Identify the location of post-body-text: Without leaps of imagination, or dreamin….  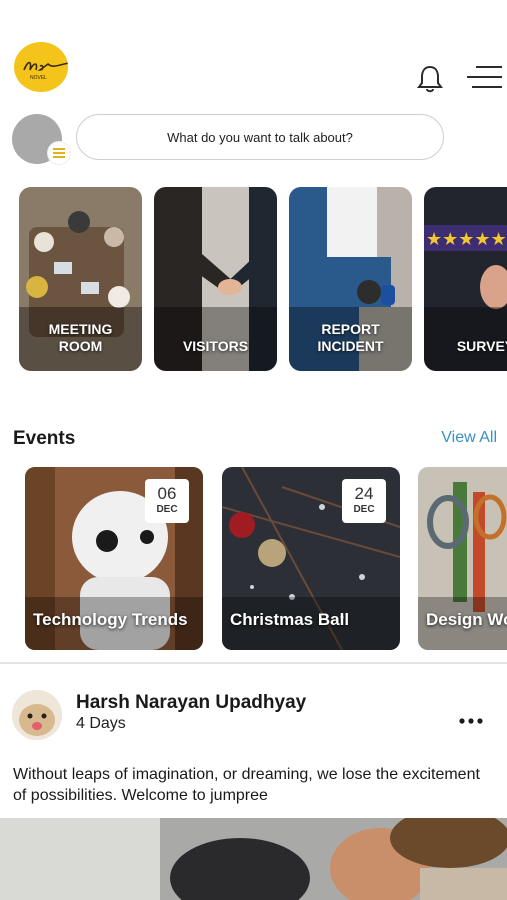
(246, 785).